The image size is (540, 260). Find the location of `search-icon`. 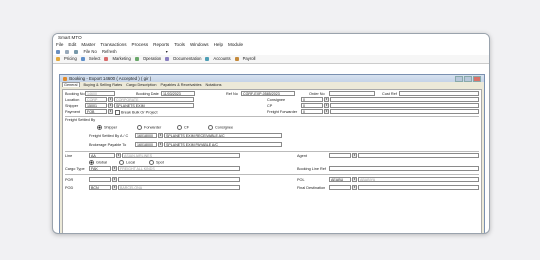

search-icon is located at coordinates (58, 51).